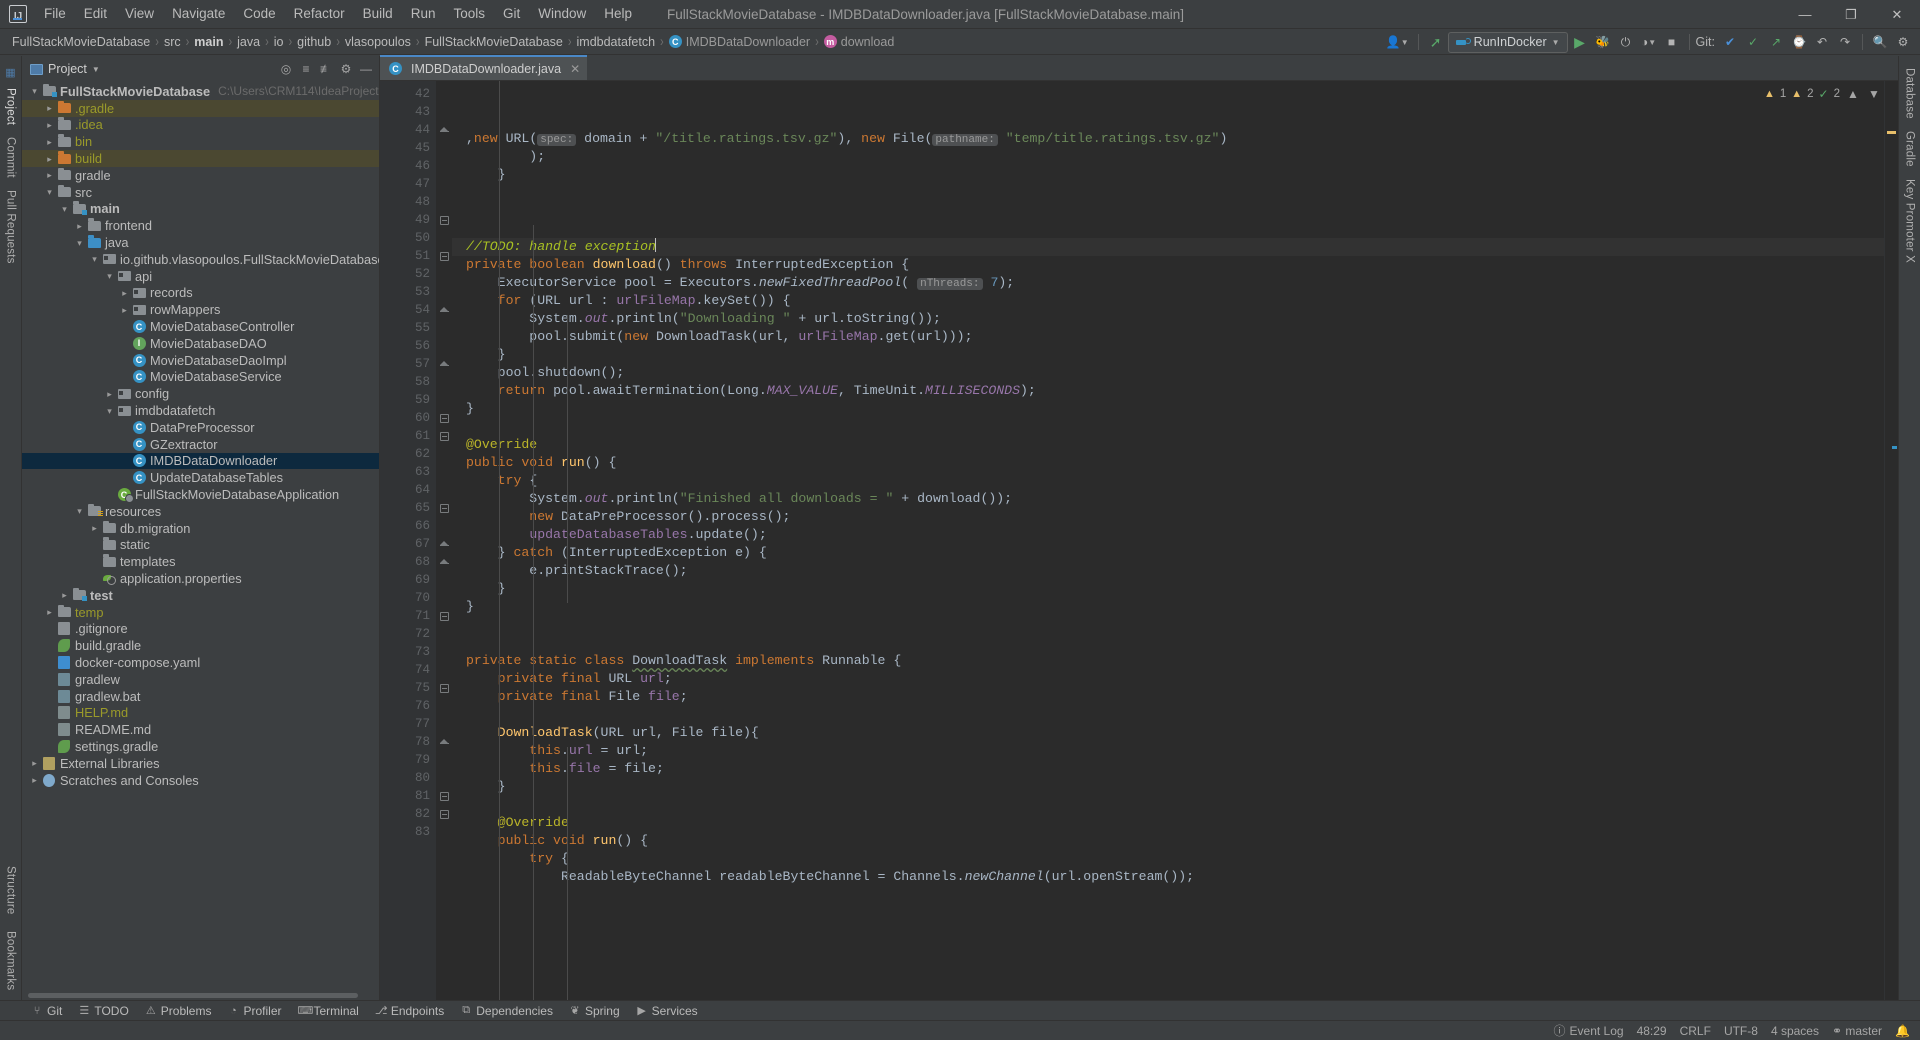 The image size is (1920, 1040). I want to click on code-line: } catch (InterruptedException e) {, so click(1168, 553).